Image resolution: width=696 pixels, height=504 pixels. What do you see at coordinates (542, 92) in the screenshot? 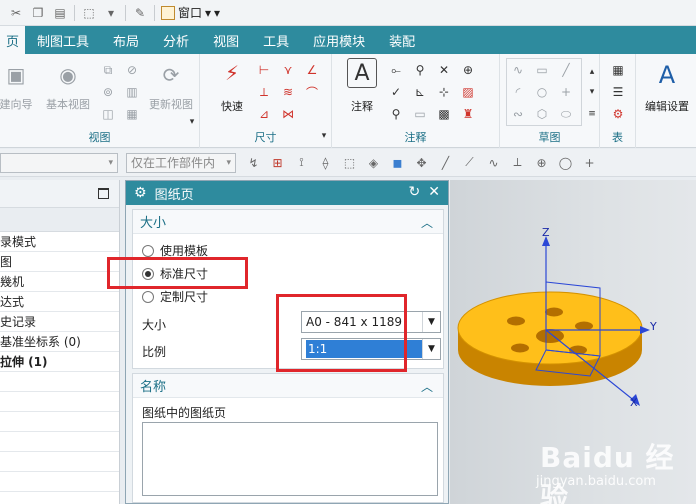
I see `circle-icon: ○` at bounding box center [542, 92].